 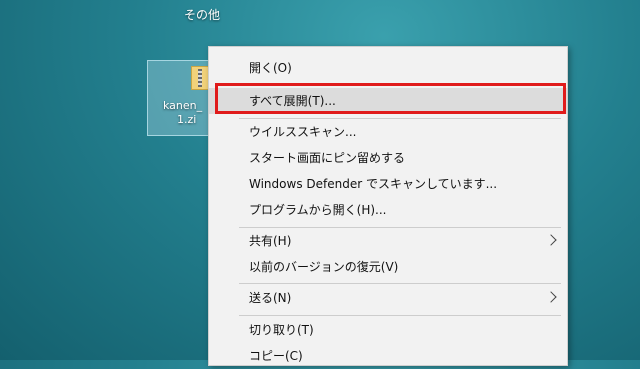 What do you see at coordinates (388, 356) in the screenshot?
I see `menu-item-copy: コピー(C)` at bounding box center [388, 356].